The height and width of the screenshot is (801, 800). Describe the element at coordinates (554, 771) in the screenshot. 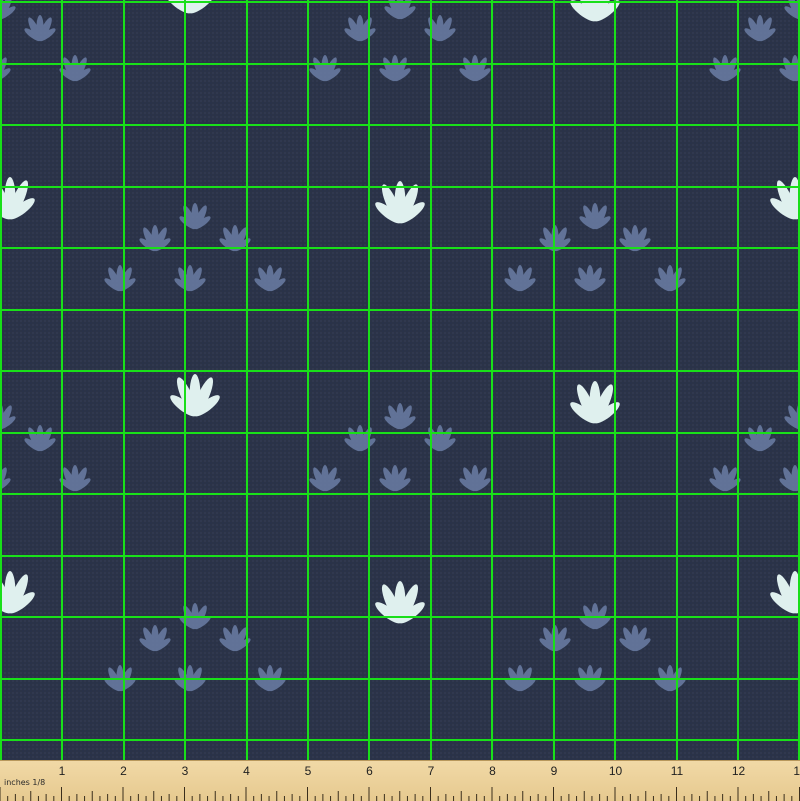

I see `ruler-number: 9` at that location.